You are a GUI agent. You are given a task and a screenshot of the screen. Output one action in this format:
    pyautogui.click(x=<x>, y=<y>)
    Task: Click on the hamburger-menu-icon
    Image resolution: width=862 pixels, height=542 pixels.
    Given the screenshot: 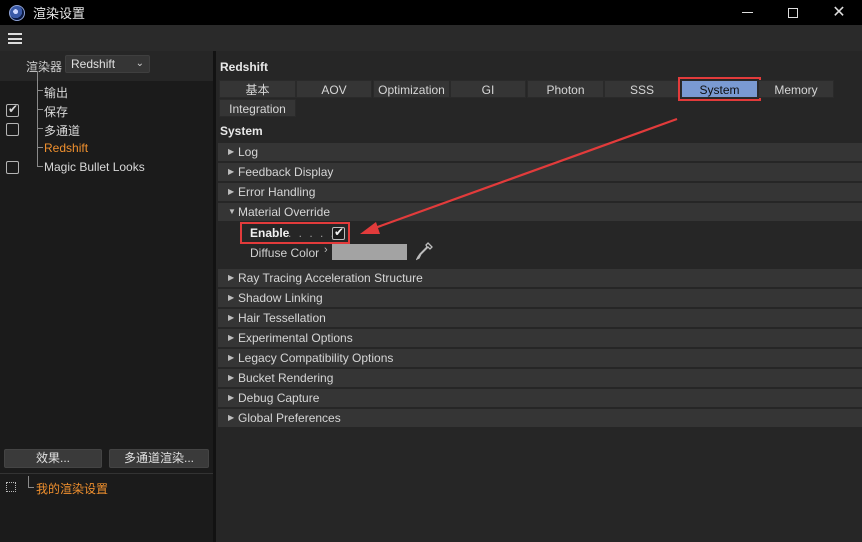 What is the action you would take?
    pyautogui.click(x=15, y=38)
    